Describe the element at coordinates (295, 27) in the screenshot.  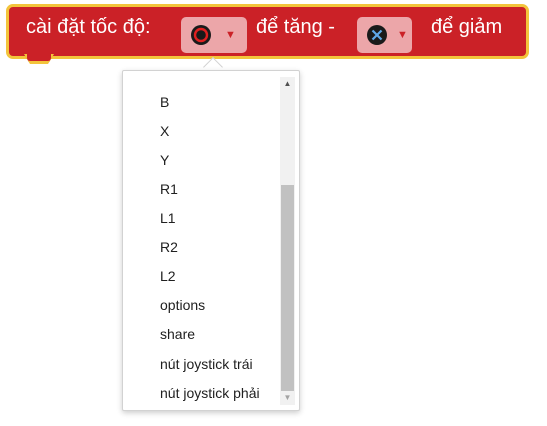
I see `block-label-increase: để tăng -` at that location.